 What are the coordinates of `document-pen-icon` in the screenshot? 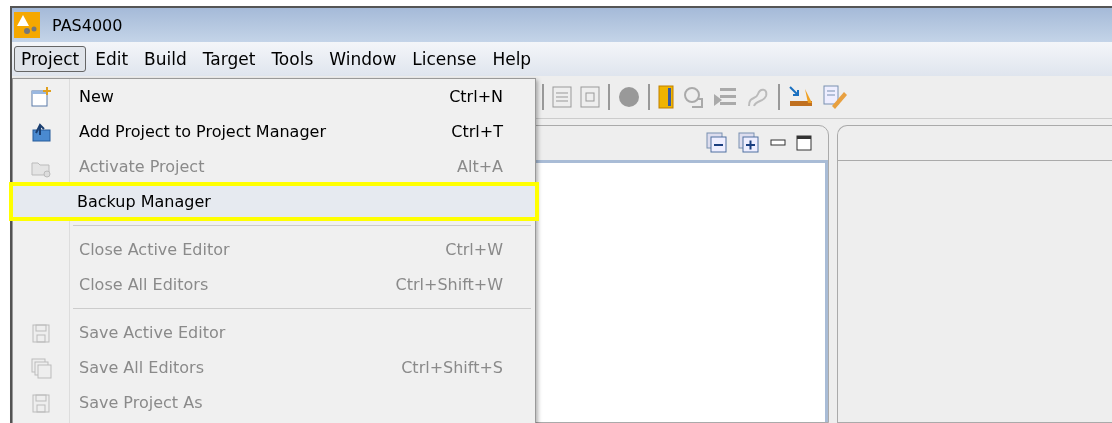 It's located at (835, 97).